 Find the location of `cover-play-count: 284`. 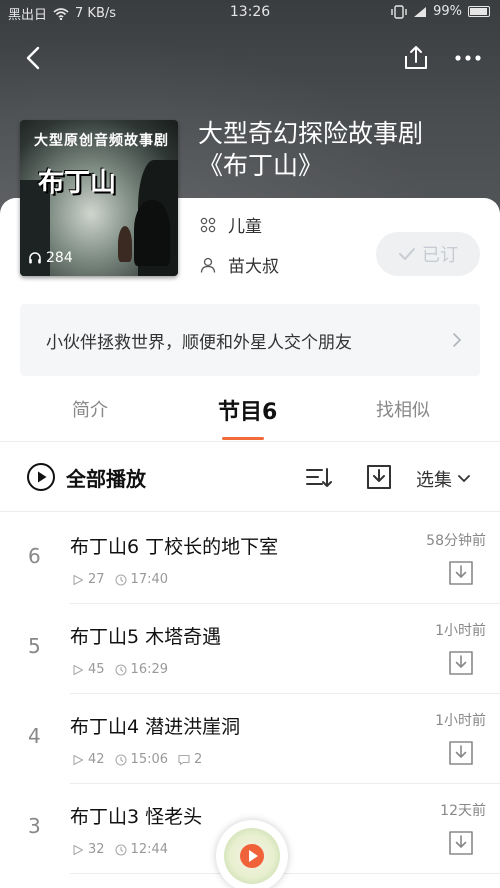

cover-play-count: 284 is located at coordinates (50, 258).